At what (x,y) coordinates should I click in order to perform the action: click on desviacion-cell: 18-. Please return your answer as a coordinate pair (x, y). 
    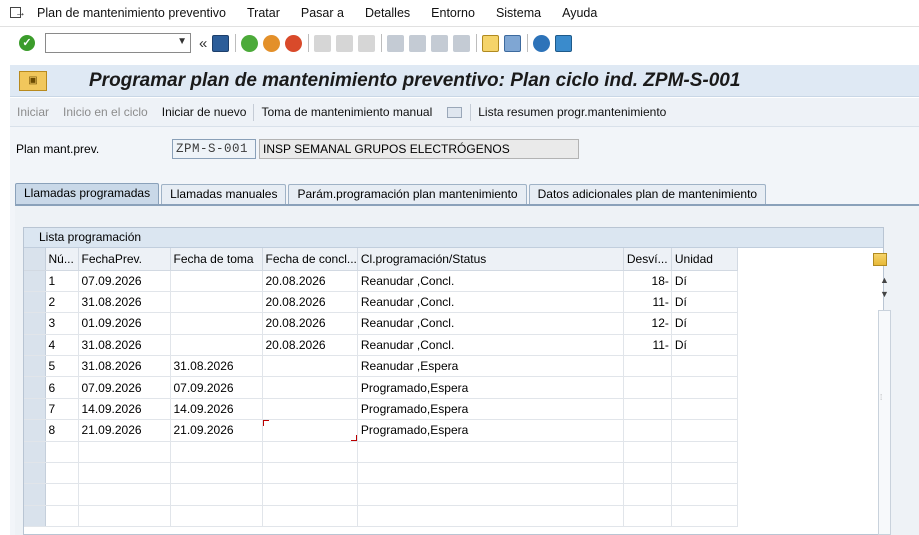
    Looking at the image, I should click on (647, 281).